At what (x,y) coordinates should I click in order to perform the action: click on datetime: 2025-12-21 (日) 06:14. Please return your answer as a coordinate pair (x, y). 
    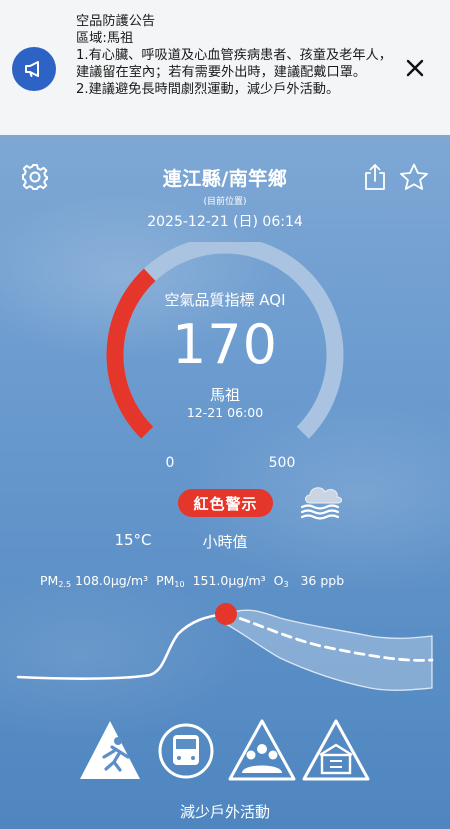
    Looking at the image, I should click on (225, 222).